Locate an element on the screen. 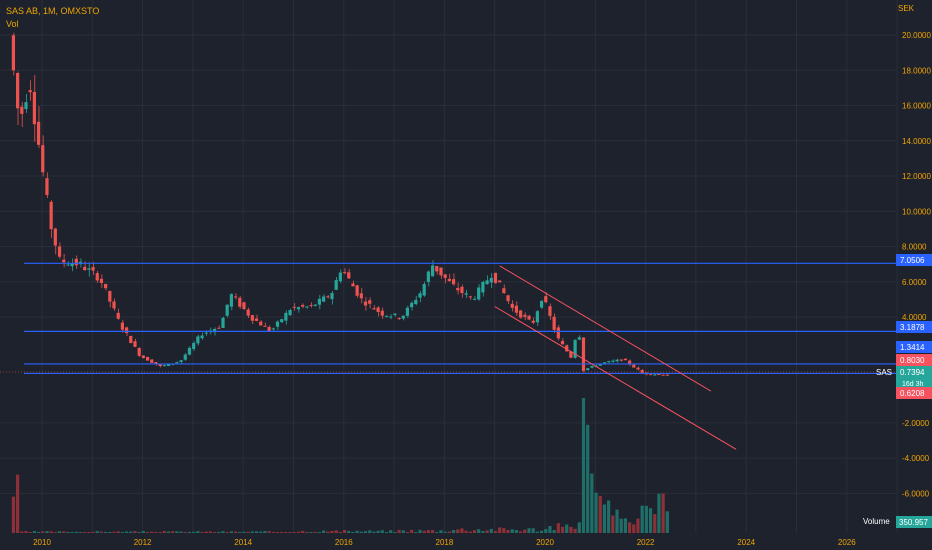  price-tick-label: 20.0000 is located at coordinates (916, 35).